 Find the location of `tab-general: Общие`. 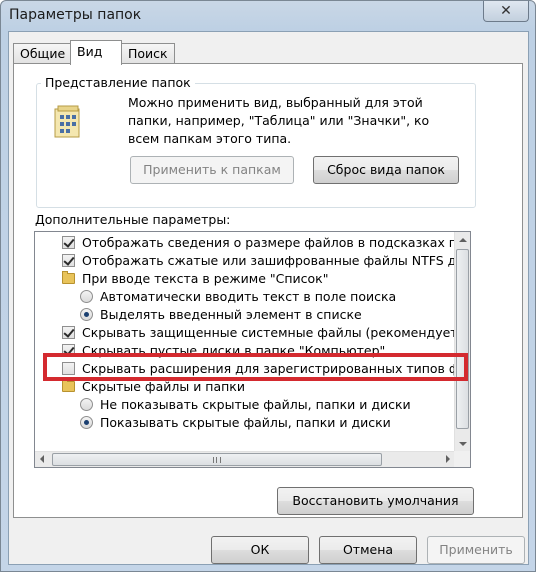

tab-general: Общие is located at coordinates (42, 53).